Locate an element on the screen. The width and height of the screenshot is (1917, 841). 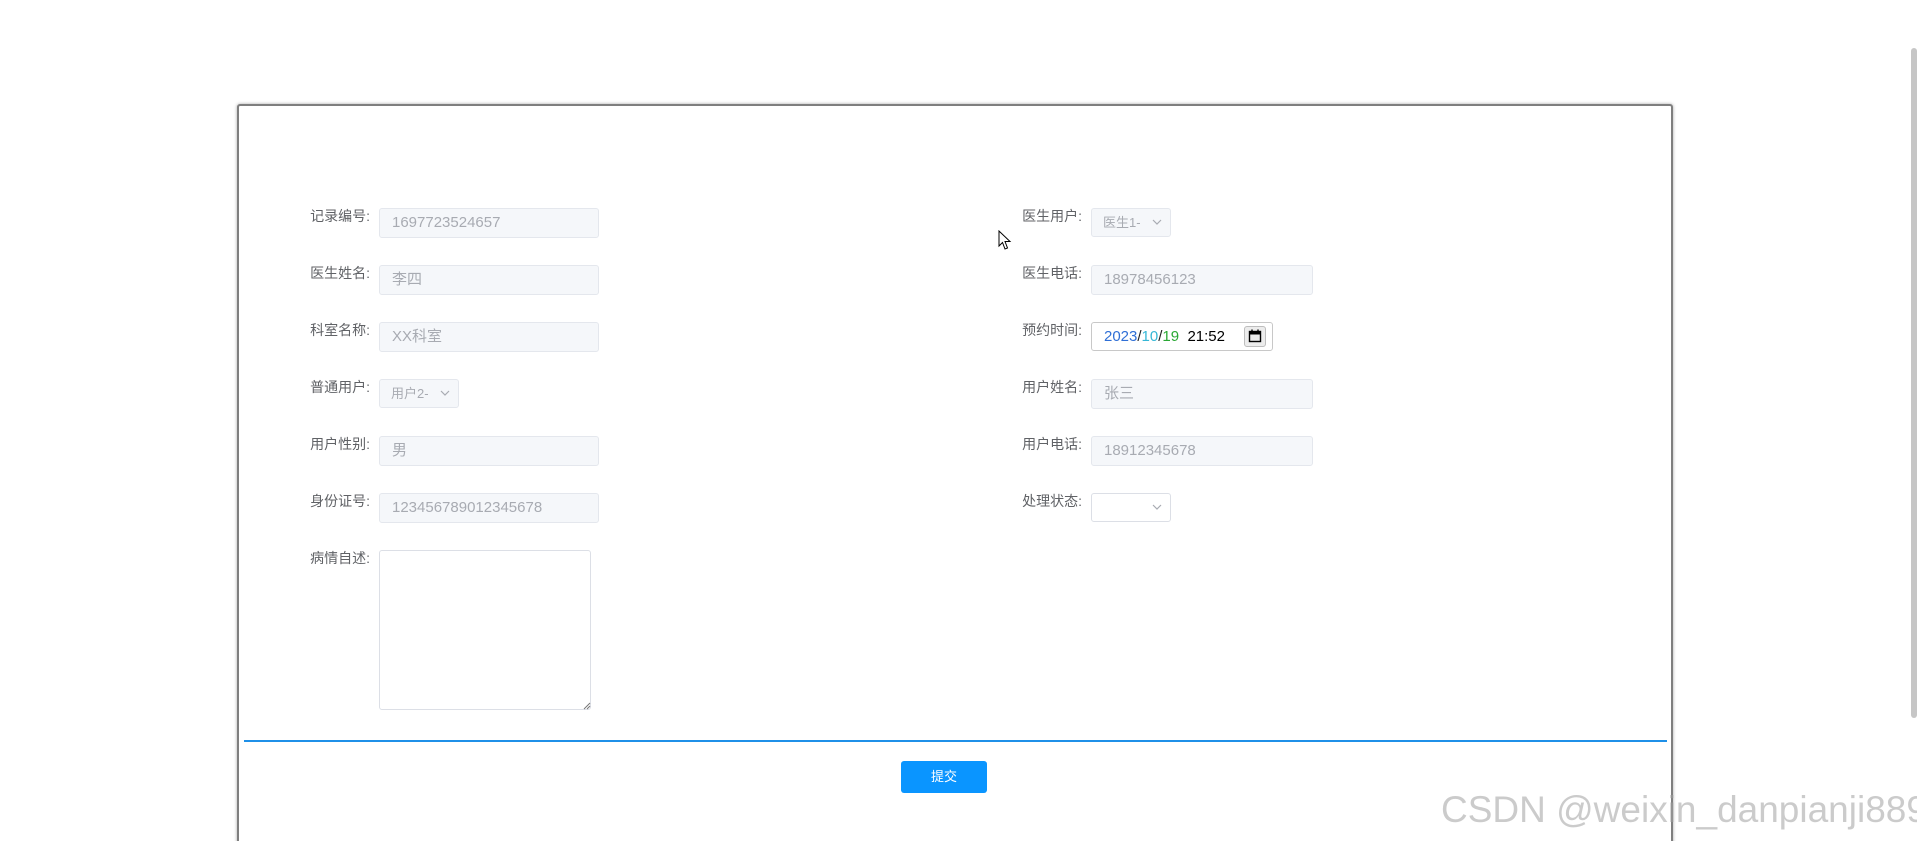
user-phone-input: 18912345678 is located at coordinates (1202, 451).